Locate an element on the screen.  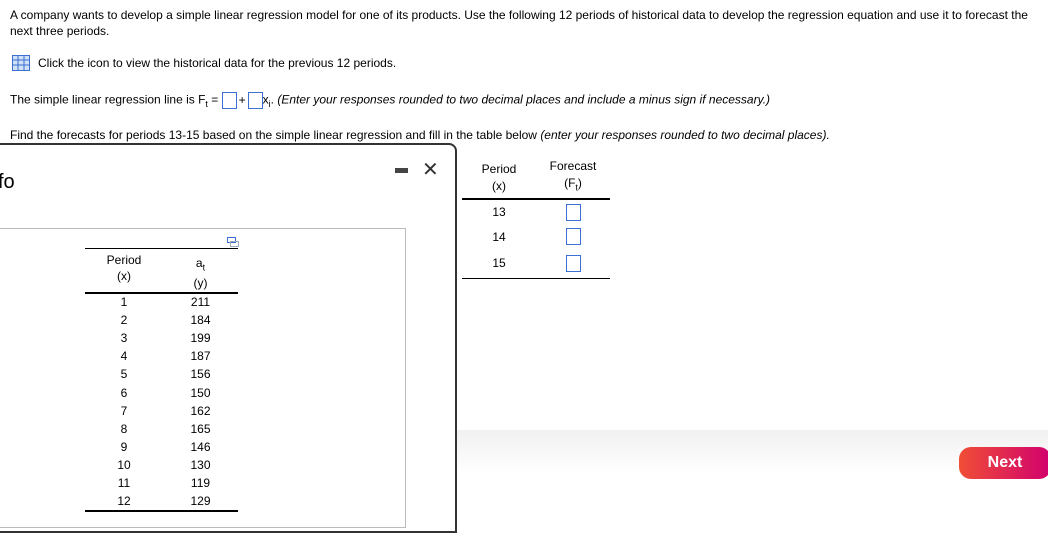
demand-cell: 199 is located at coordinates (200, 337).